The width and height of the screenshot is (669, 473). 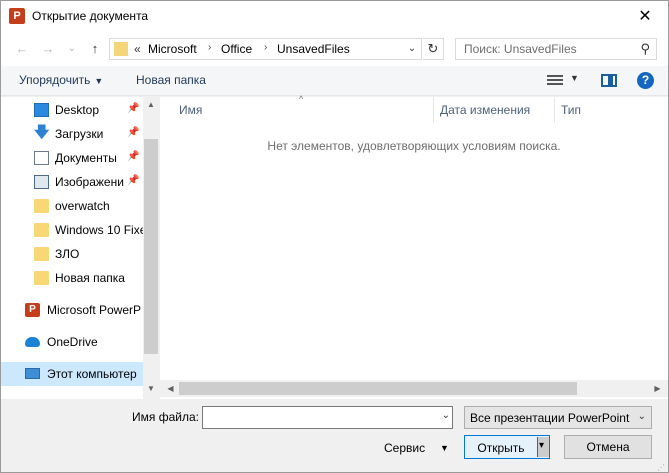 I want to click on open-button: Открыть ▾, so click(x=507, y=447).